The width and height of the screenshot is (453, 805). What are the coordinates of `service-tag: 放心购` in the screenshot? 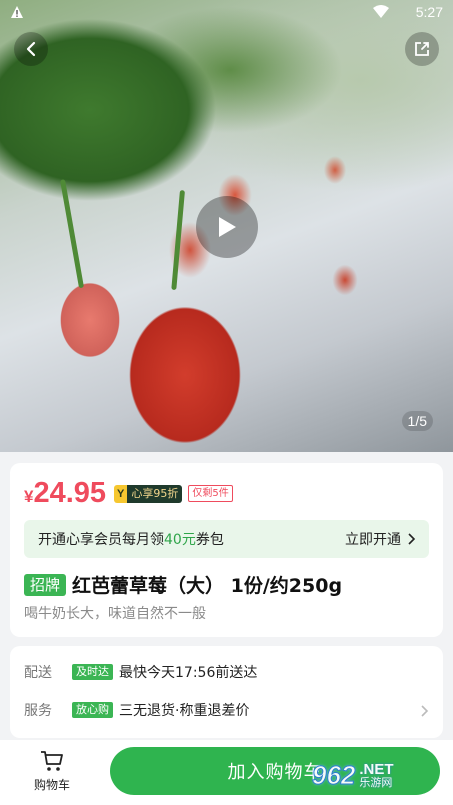 It's located at (92, 710).